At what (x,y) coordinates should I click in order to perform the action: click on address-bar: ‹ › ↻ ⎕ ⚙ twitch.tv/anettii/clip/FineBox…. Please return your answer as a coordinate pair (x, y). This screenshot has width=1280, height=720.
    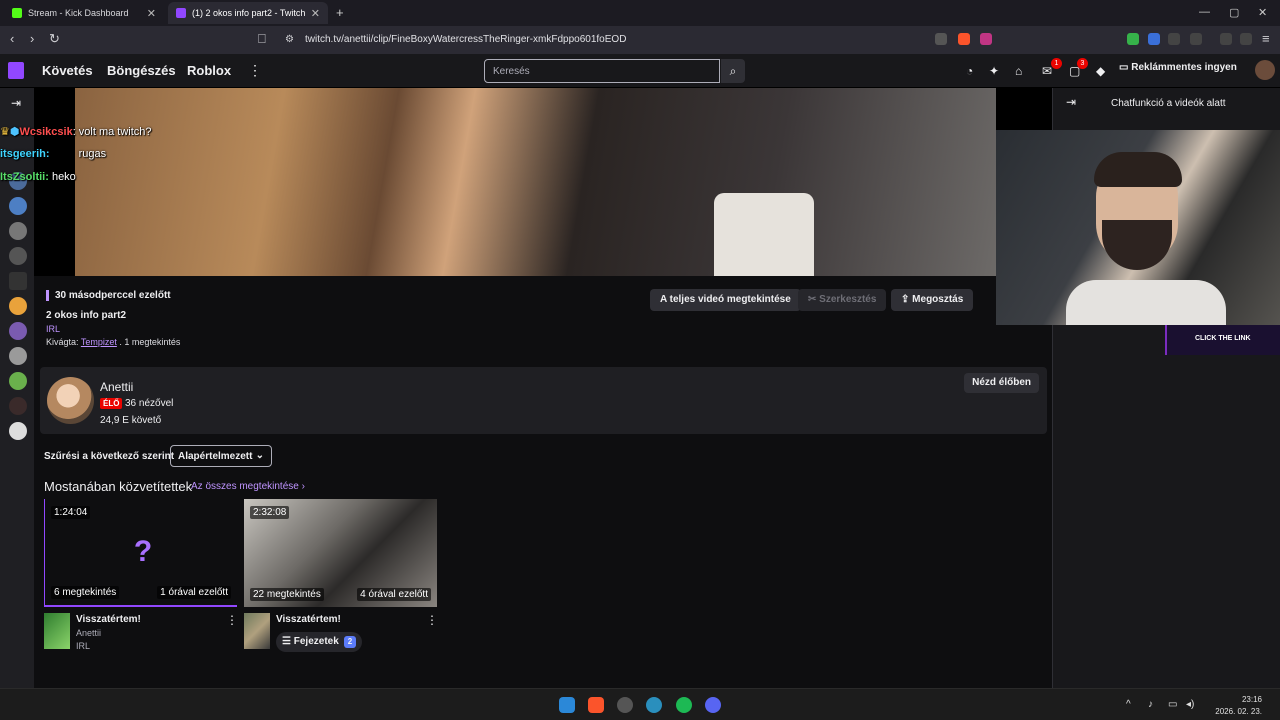
    Looking at the image, I should click on (640, 40).